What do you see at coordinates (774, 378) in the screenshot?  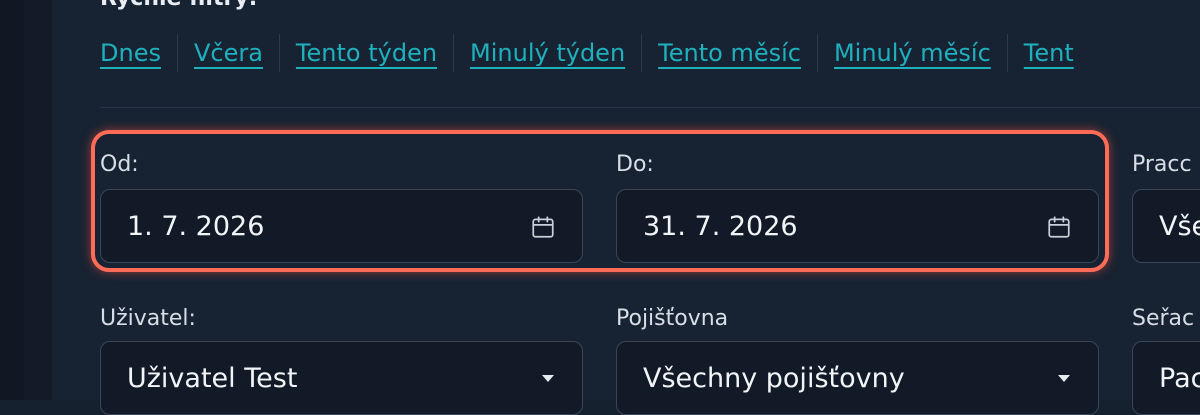 I see `insurer-value: Všechny pojišťovny` at bounding box center [774, 378].